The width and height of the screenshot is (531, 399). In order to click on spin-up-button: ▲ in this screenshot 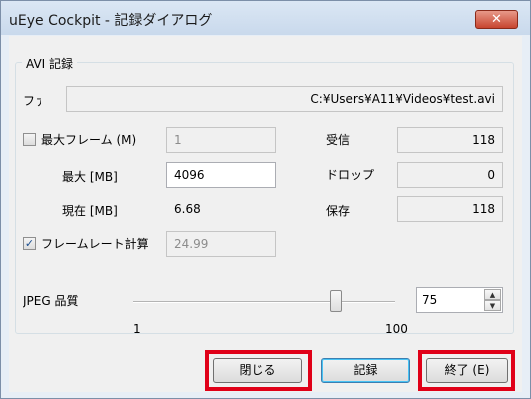, I will do `click(492, 294)`.